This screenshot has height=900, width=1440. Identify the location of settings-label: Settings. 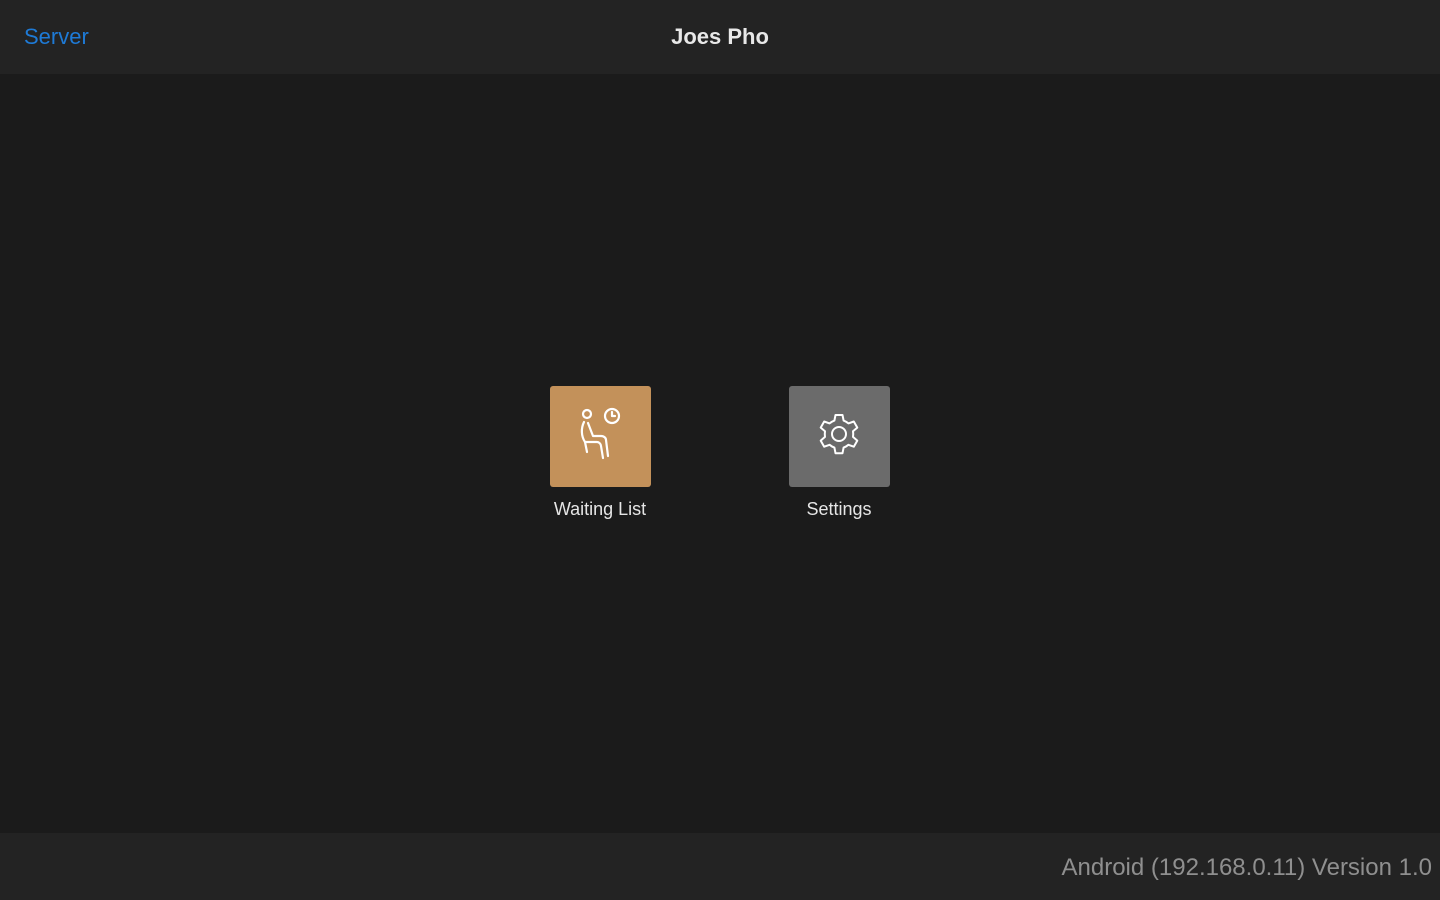
(839, 509).